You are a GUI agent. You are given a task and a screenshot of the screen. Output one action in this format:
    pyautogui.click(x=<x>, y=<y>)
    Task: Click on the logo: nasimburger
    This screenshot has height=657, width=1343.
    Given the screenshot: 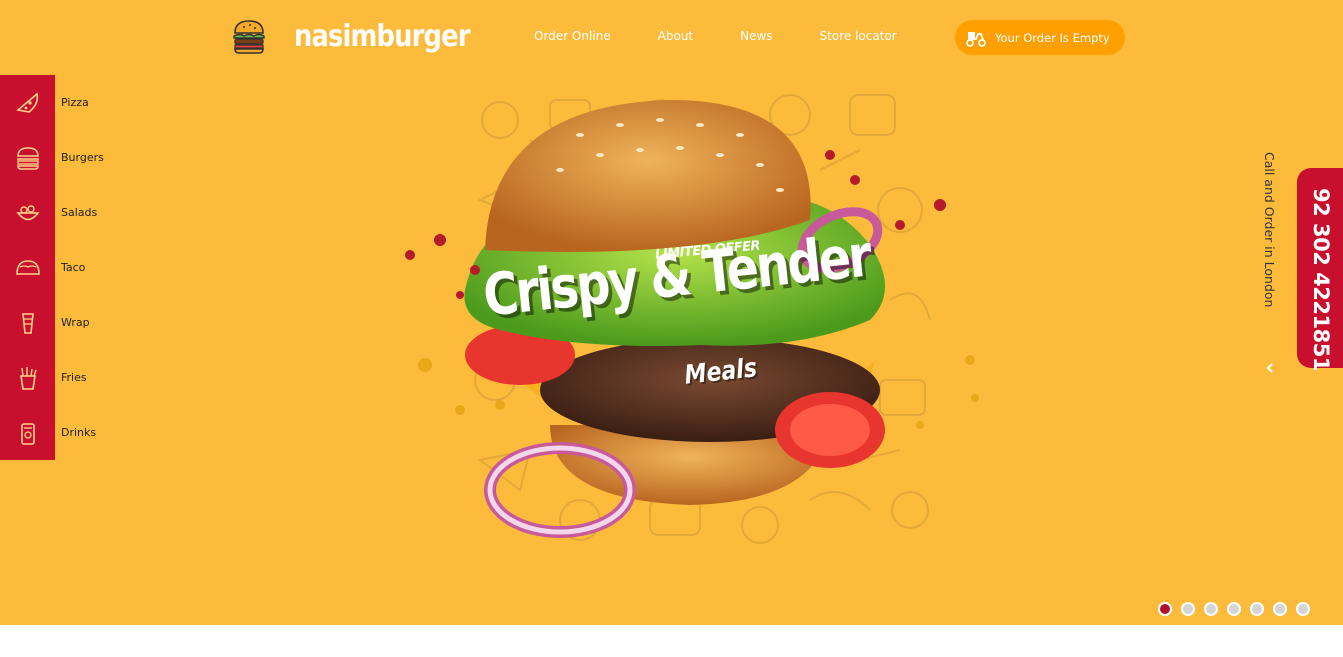 What is the action you would take?
    pyautogui.click(x=365, y=36)
    